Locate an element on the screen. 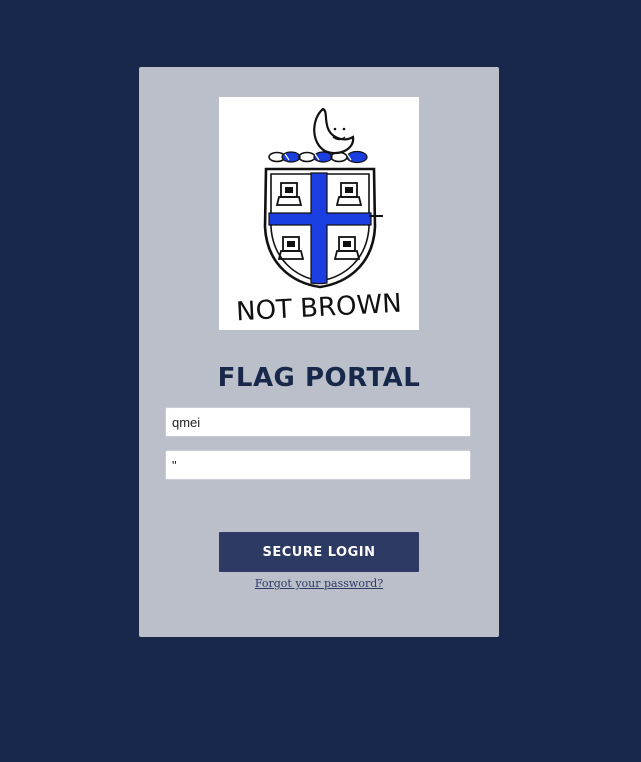 This screenshot has height=762, width=641. crest-logo-icon: NOT BROWN is located at coordinates (318, 217).